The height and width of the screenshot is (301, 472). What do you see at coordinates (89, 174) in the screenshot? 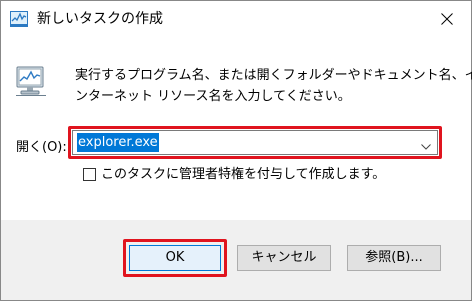
I see `admin-privileges-checkbox` at bounding box center [89, 174].